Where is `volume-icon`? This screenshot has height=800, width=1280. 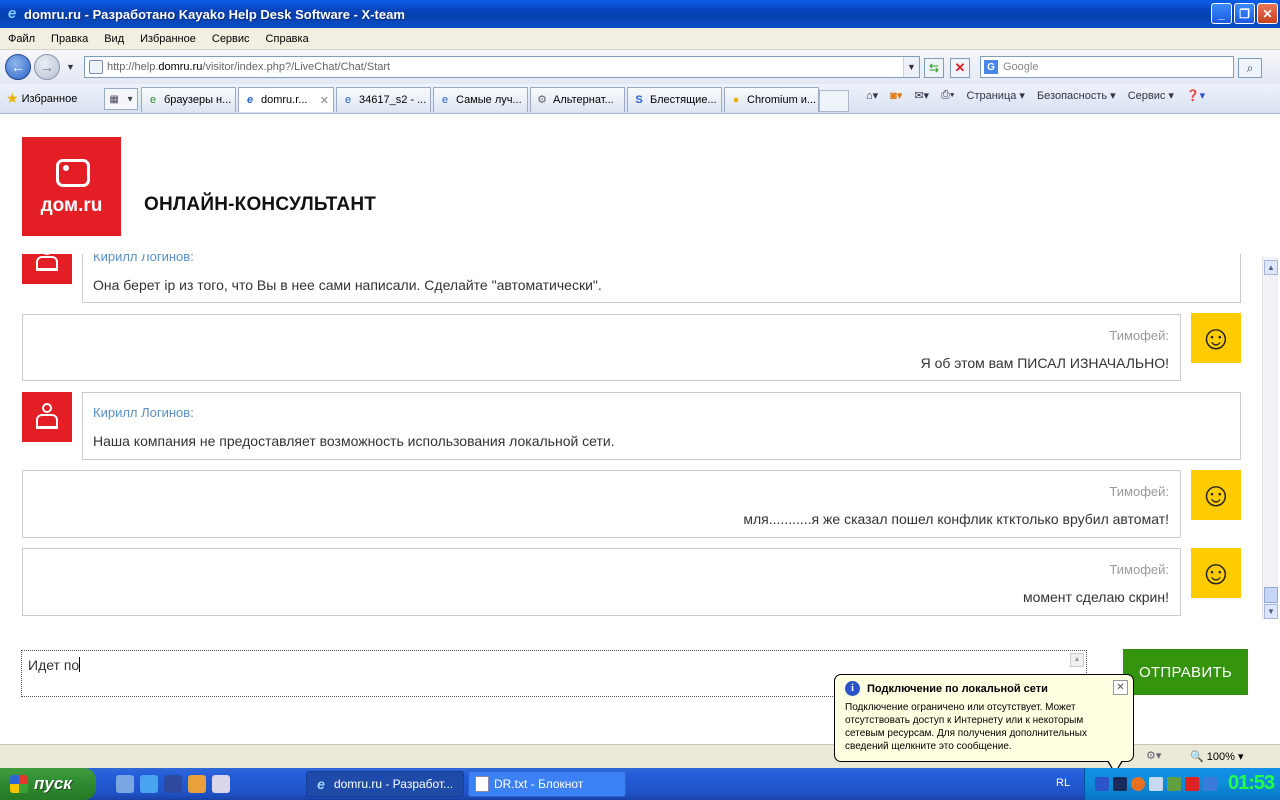 volume-icon is located at coordinates (1156, 784).